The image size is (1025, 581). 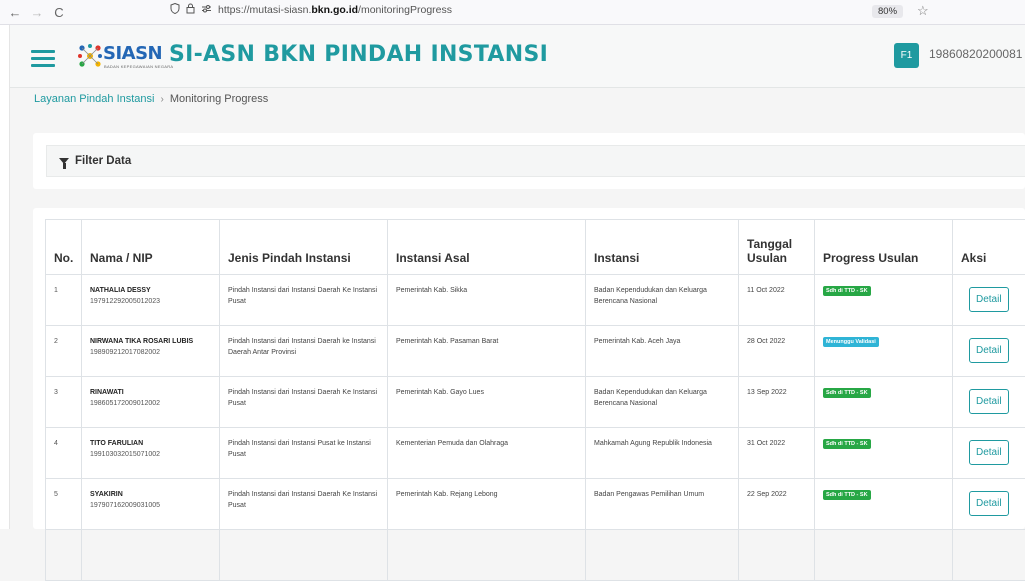 What do you see at coordinates (90, 56) in the screenshot?
I see `logo-mark-icon` at bounding box center [90, 56].